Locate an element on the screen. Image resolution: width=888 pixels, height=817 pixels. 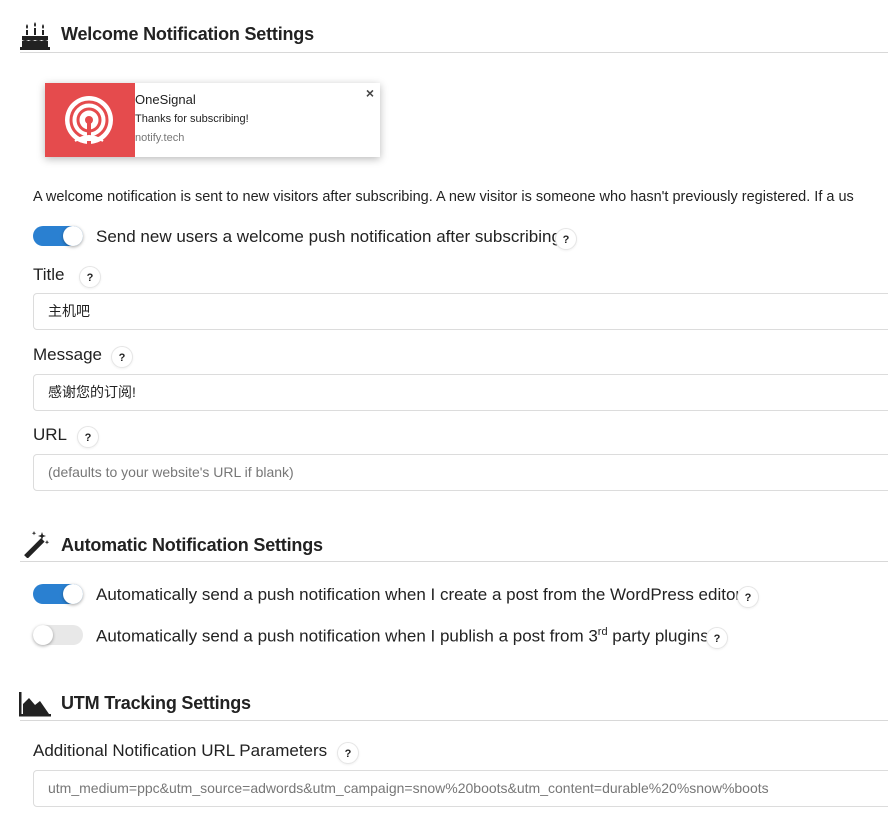
birthday-cake-icon is located at coordinates (35, 38).